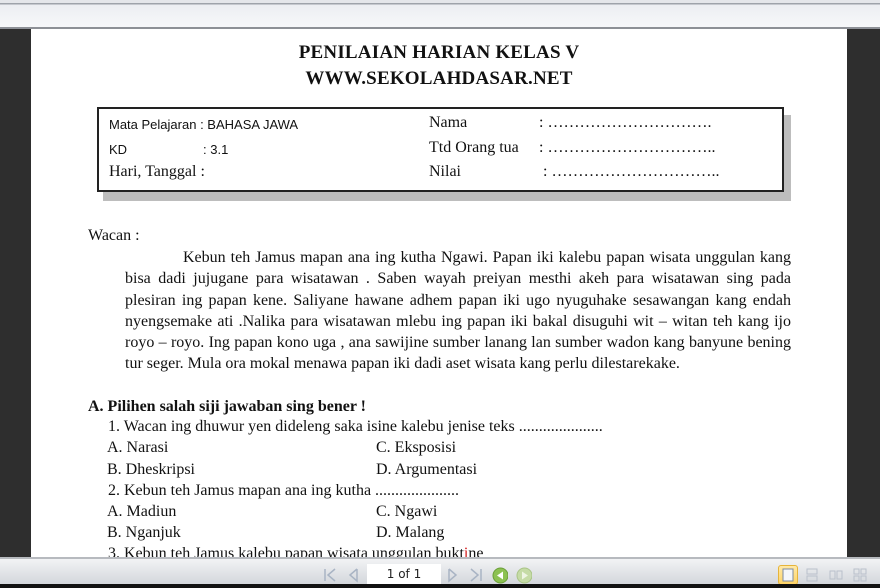  Describe the element at coordinates (427, 469) in the screenshot. I see `question-1-option-d: D. Argumentasi` at that location.